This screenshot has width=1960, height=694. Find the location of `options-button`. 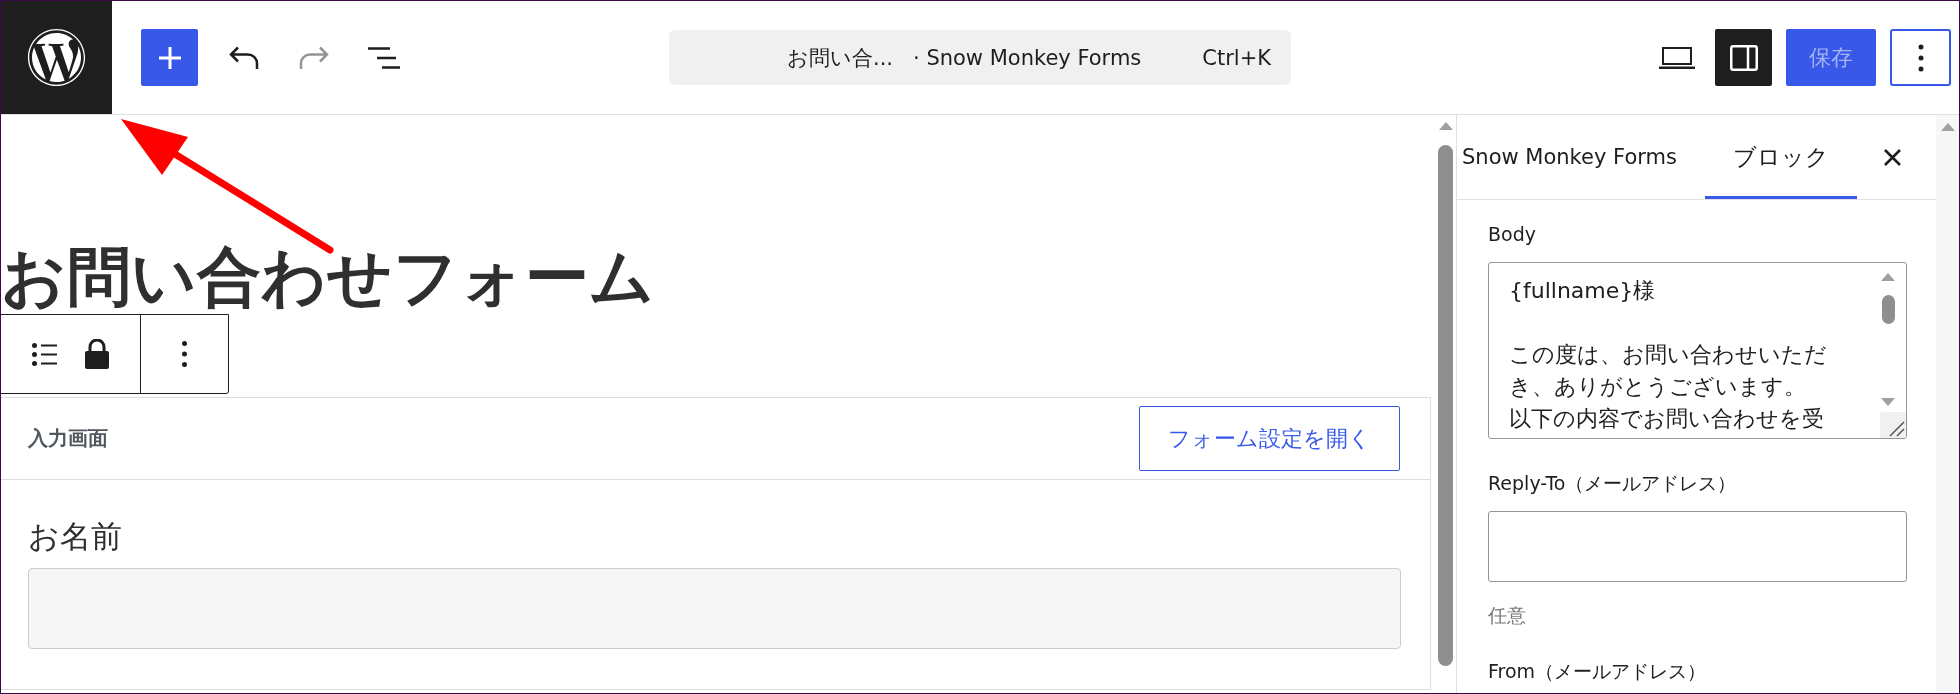

options-button is located at coordinates (1920, 57).